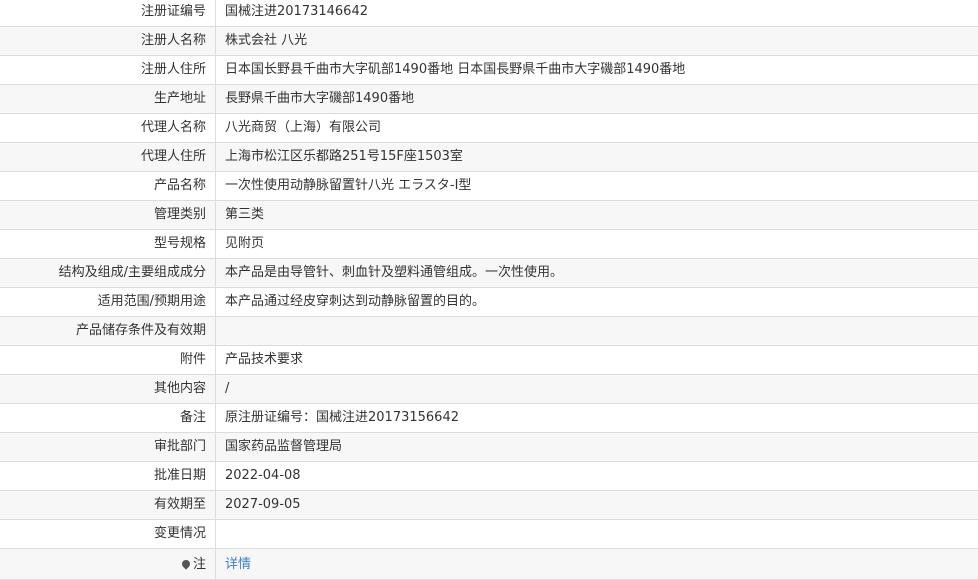 The height and width of the screenshot is (580, 978). I want to click on table-row-agent-name: 代理人名称 八光商贸（上海）有限公司, so click(489, 128).